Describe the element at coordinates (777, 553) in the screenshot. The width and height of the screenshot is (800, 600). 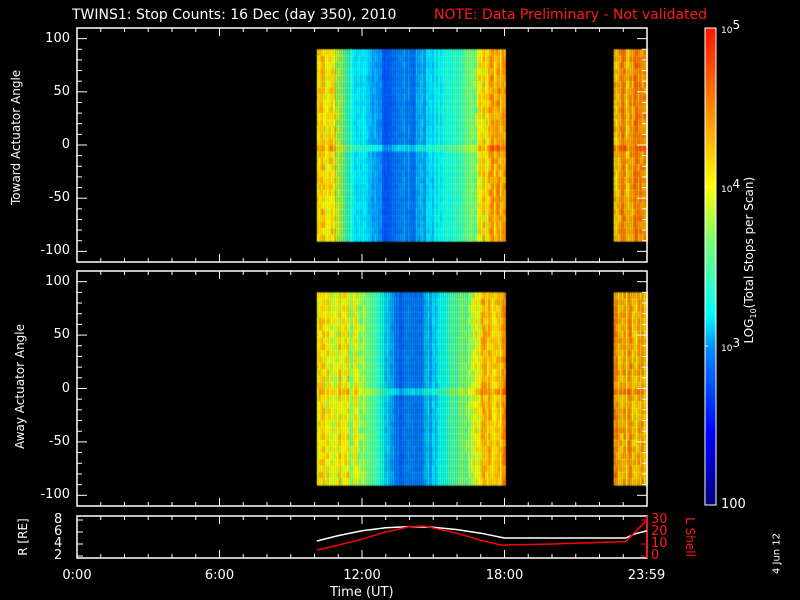
I see `date-stamp: 4 Jun 12` at that location.